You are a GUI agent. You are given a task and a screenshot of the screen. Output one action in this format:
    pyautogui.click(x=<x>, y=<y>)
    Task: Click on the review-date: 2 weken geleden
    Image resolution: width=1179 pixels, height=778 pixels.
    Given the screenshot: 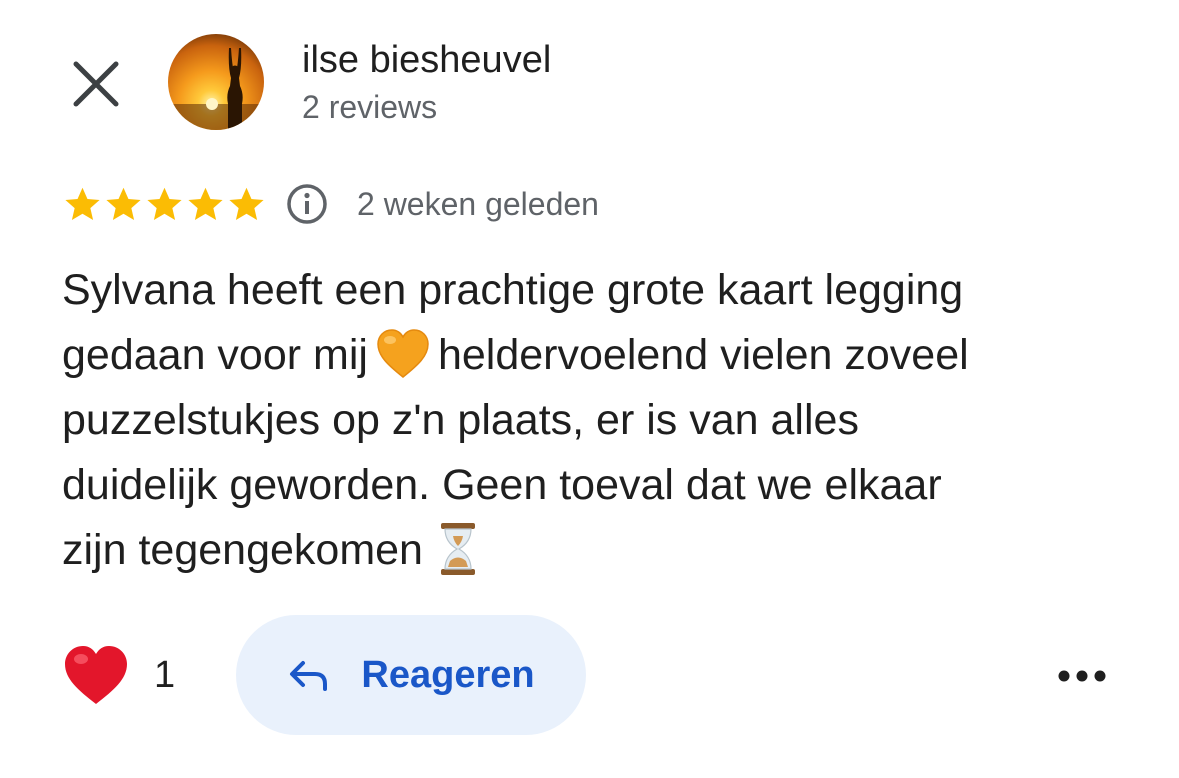 What is the action you would take?
    pyautogui.click(x=478, y=203)
    